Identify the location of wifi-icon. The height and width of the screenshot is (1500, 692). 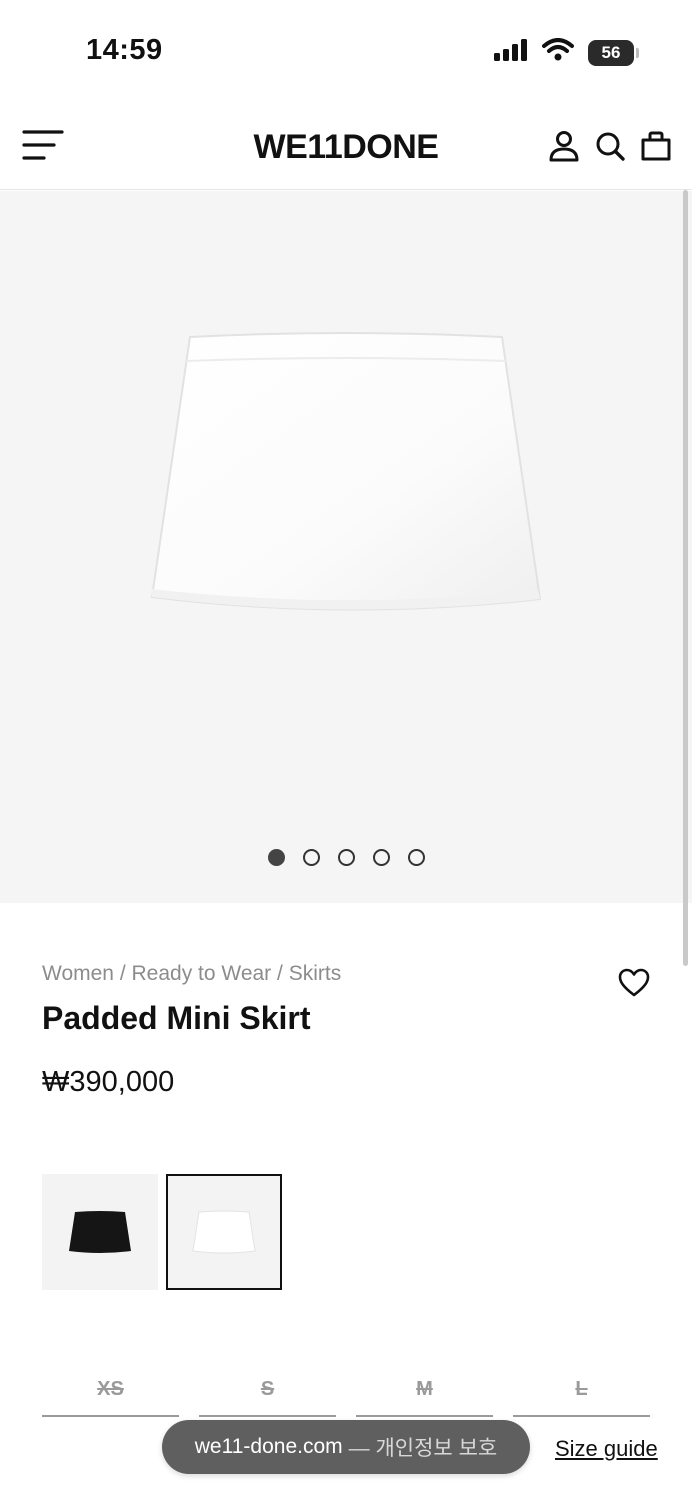
(558, 52).